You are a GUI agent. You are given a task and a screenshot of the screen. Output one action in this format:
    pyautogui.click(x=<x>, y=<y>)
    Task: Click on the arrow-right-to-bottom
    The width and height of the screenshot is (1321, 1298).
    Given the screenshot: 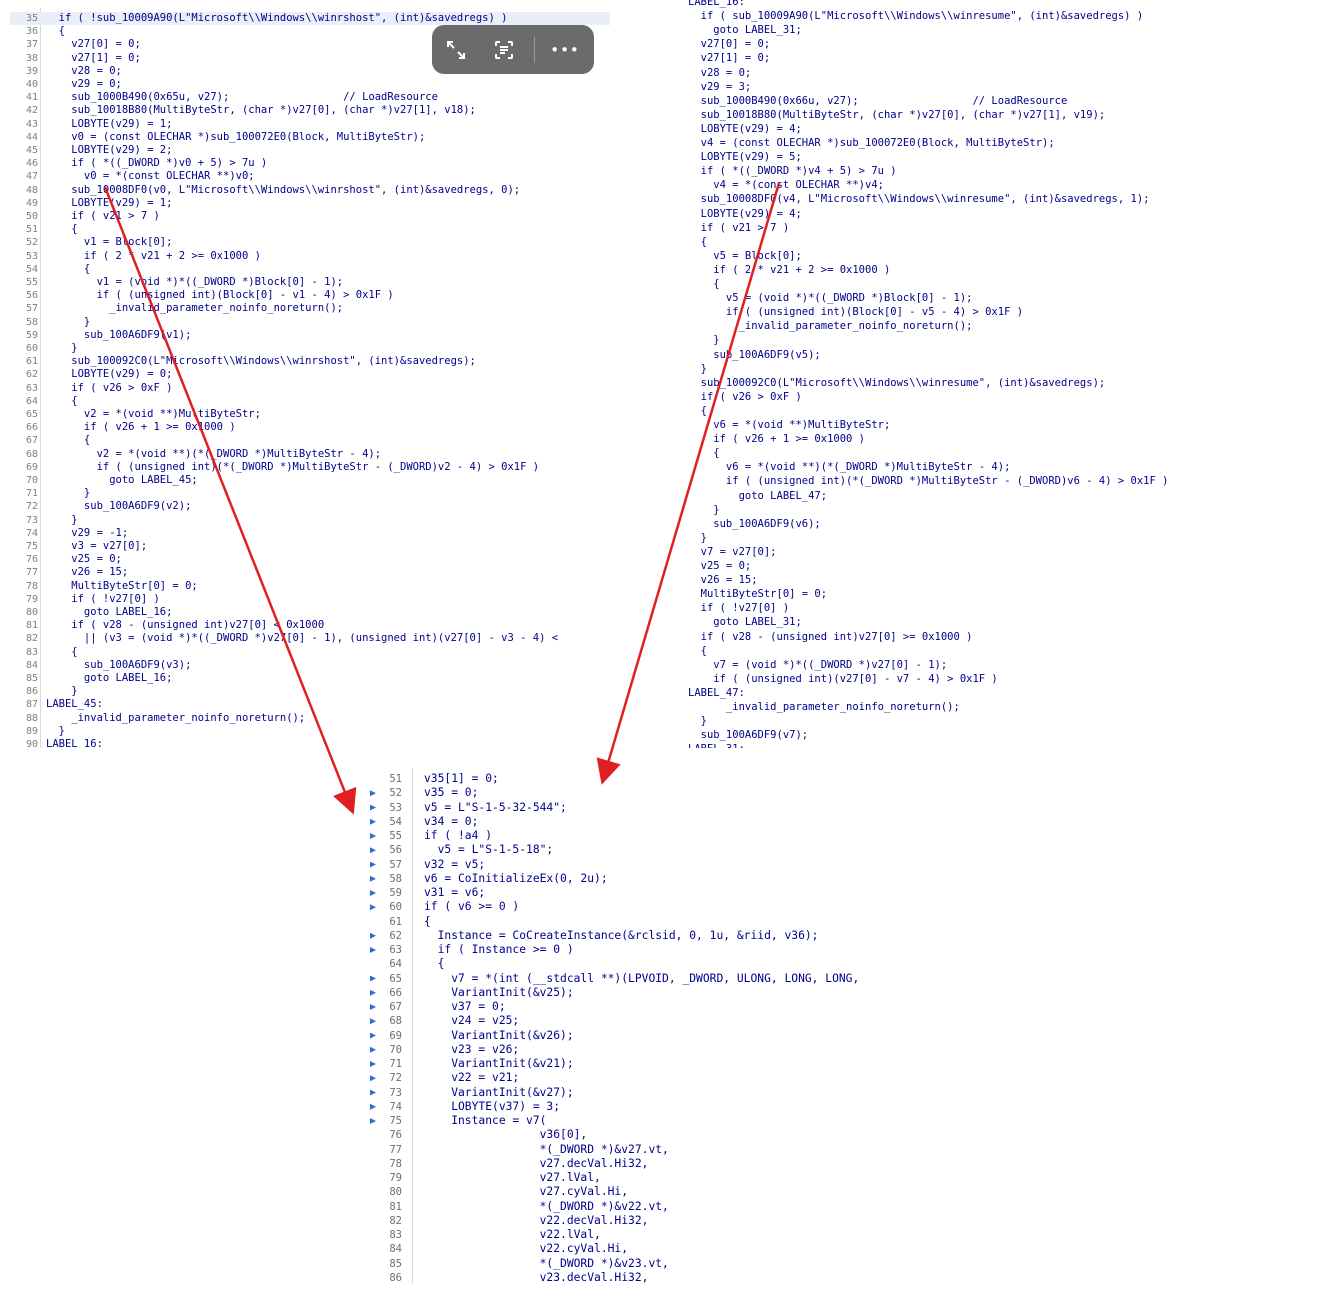 What is the action you would take?
    pyautogui.click(x=688, y=483)
    